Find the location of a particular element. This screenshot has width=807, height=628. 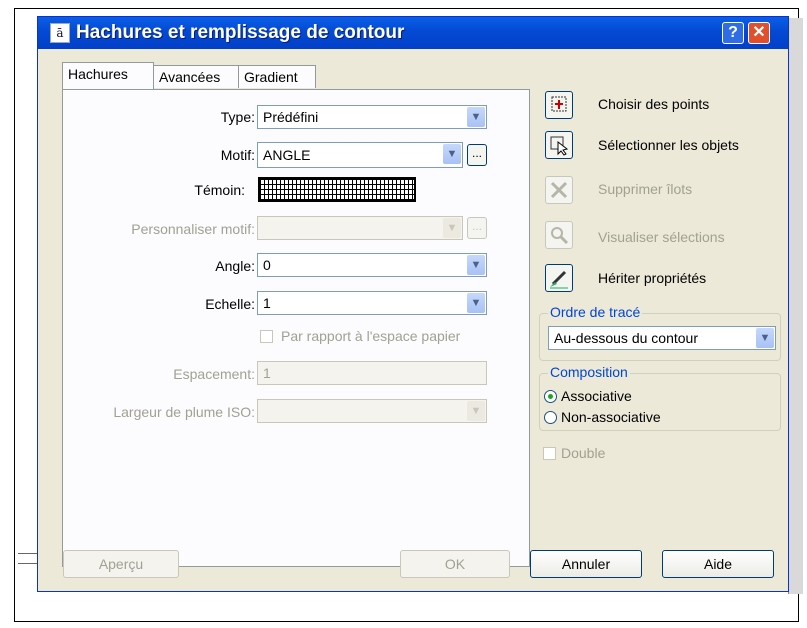

angle-select: 0 ▼ is located at coordinates (372, 265).